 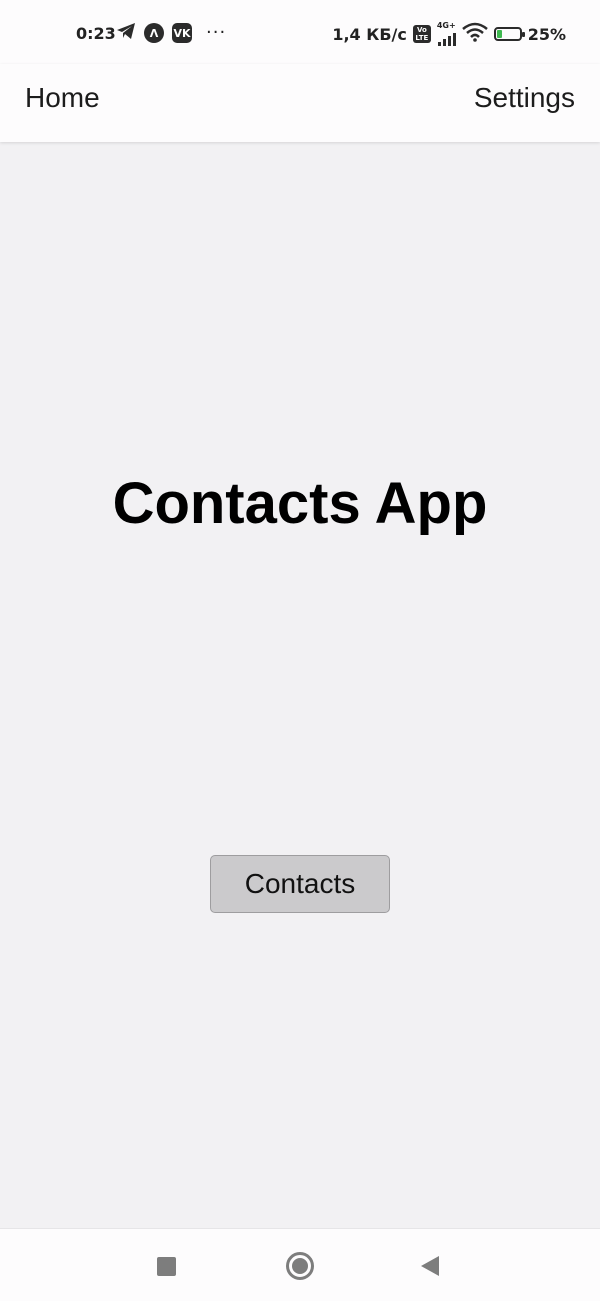 What do you see at coordinates (421, 34) in the screenshot?
I see `volte-icon: Vo LTE` at bounding box center [421, 34].